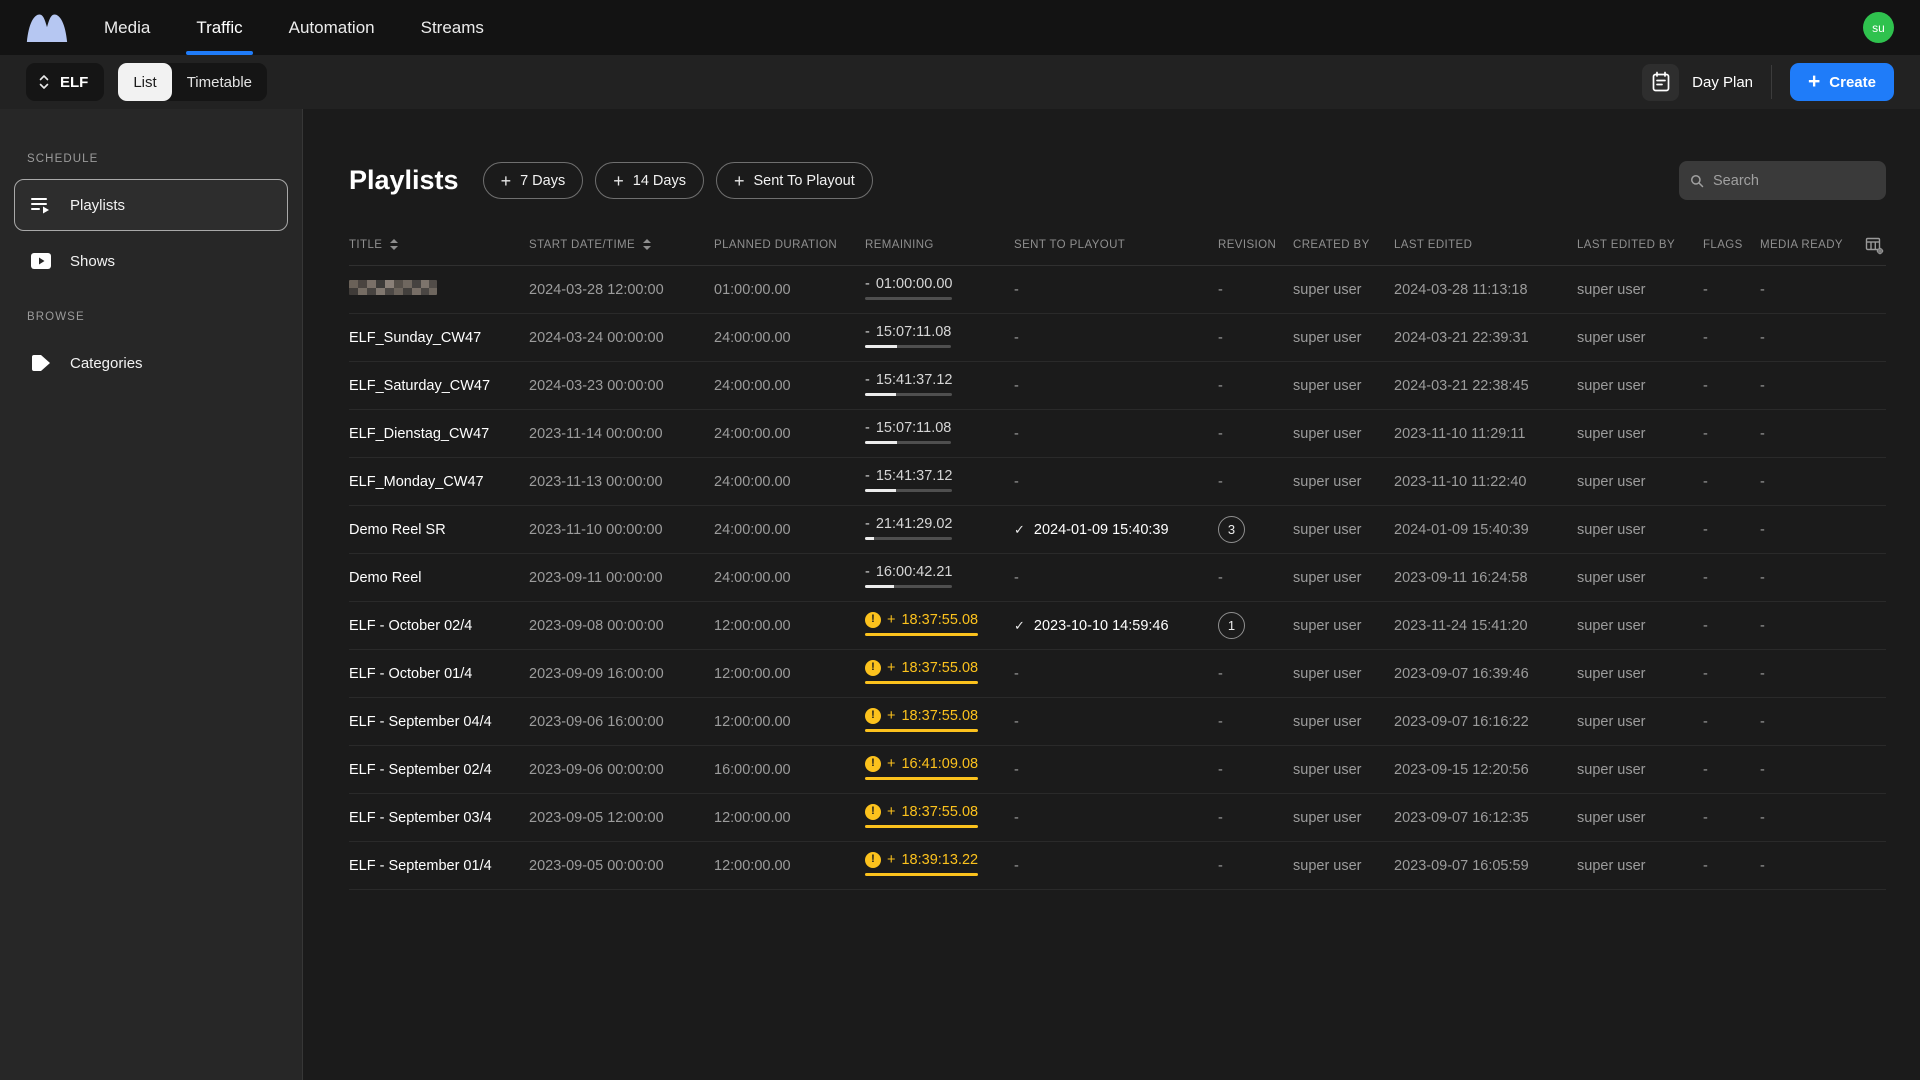 The width and height of the screenshot is (1920, 1080). Describe the element at coordinates (332, 27) in the screenshot. I see `nav-tab-automation: Automation` at that location.